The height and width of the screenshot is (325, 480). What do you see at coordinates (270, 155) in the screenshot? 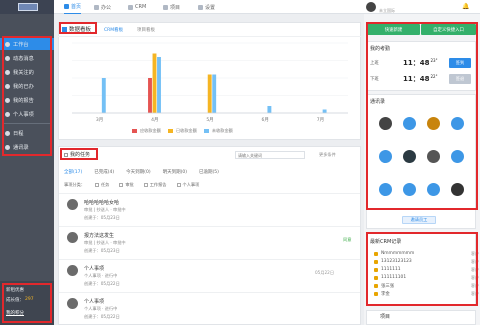
I see `search-input` at bounding box center [270, 155].